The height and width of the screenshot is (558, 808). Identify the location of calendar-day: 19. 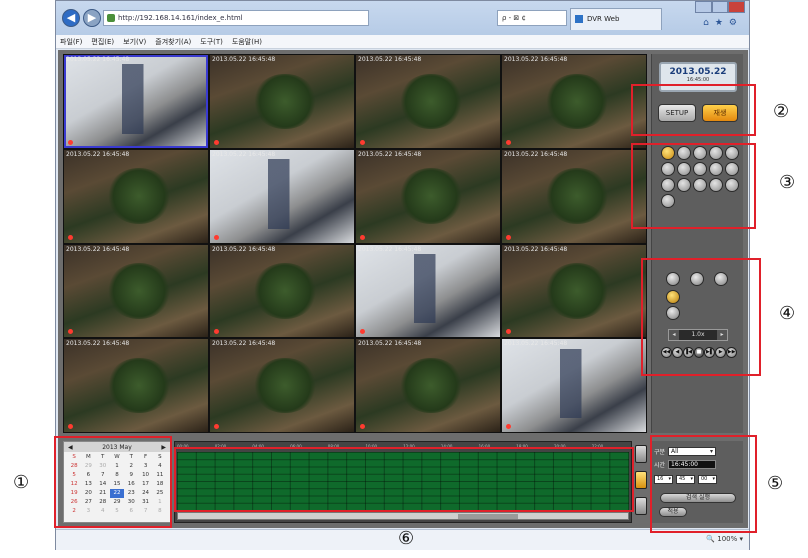
(74, 493).